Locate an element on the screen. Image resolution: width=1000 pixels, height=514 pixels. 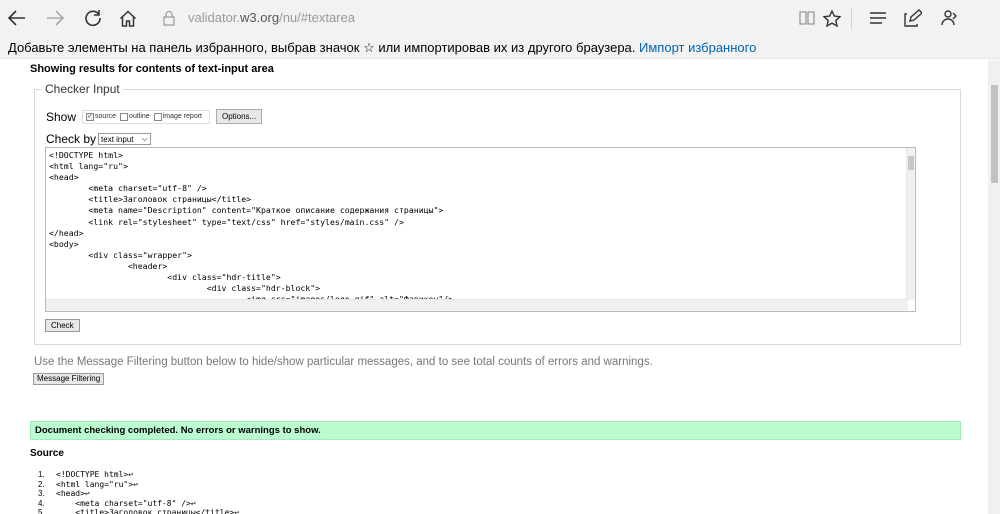
favorite-star-icon is located at coordinates (832, 18).